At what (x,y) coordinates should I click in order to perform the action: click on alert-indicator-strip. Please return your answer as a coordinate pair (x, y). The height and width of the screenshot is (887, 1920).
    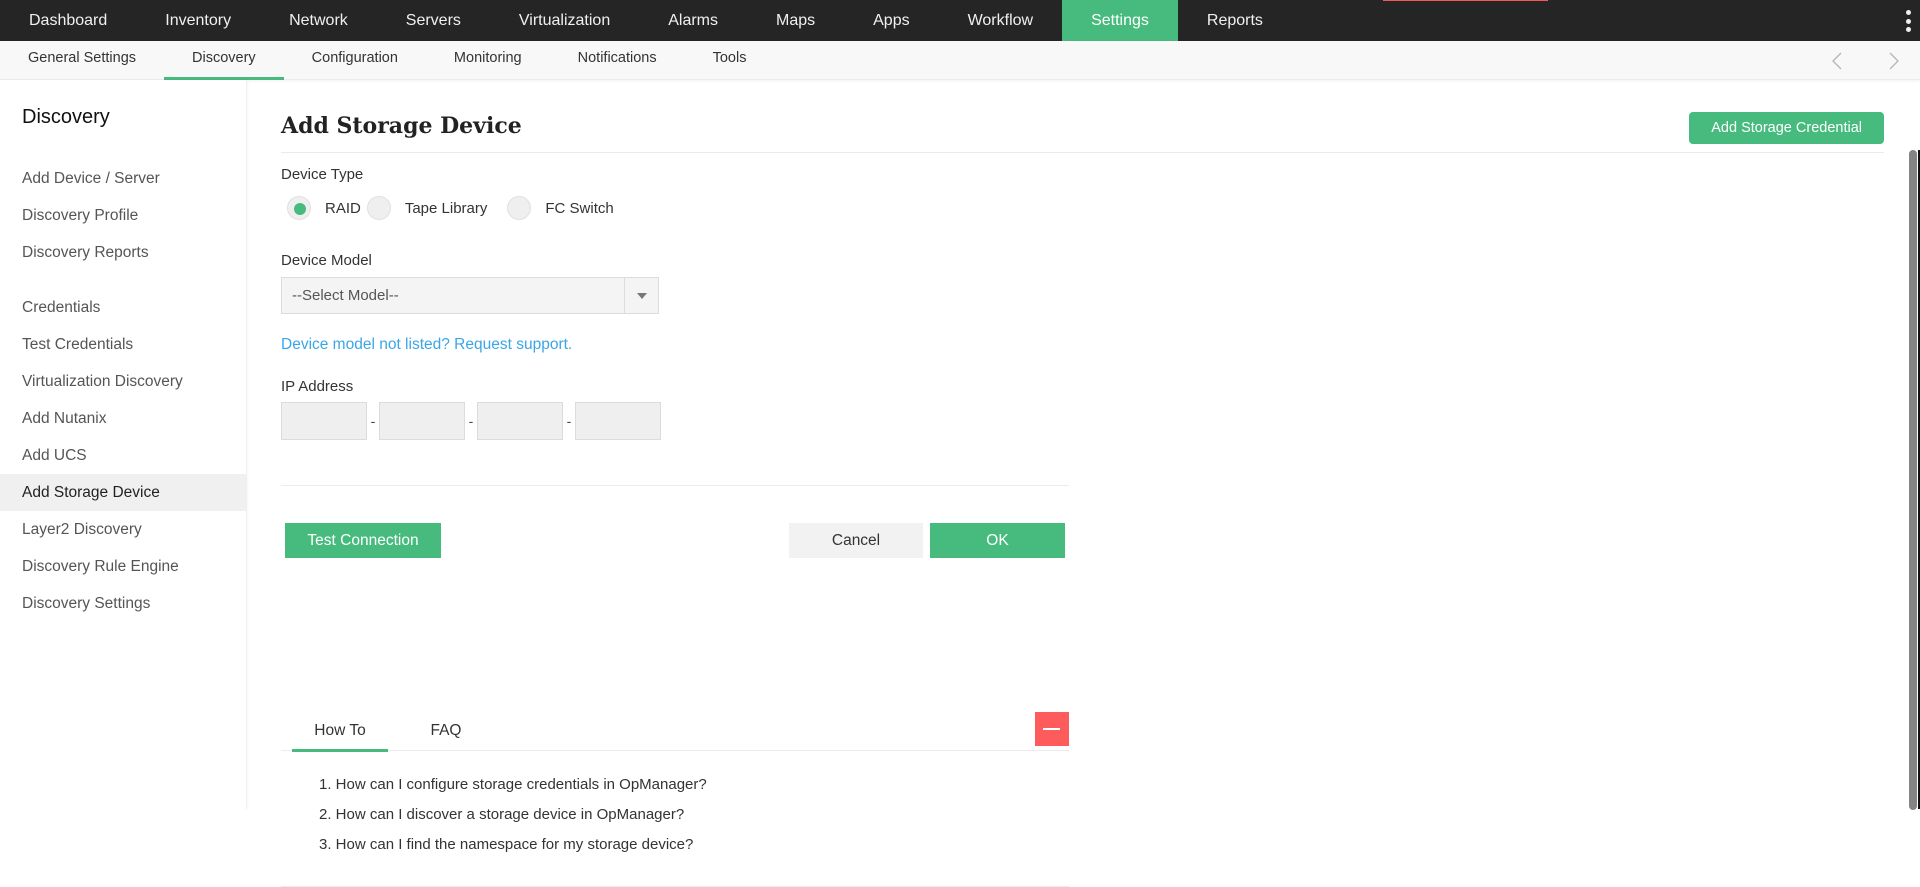
    Looking at the image, I should click on (1465, 0).